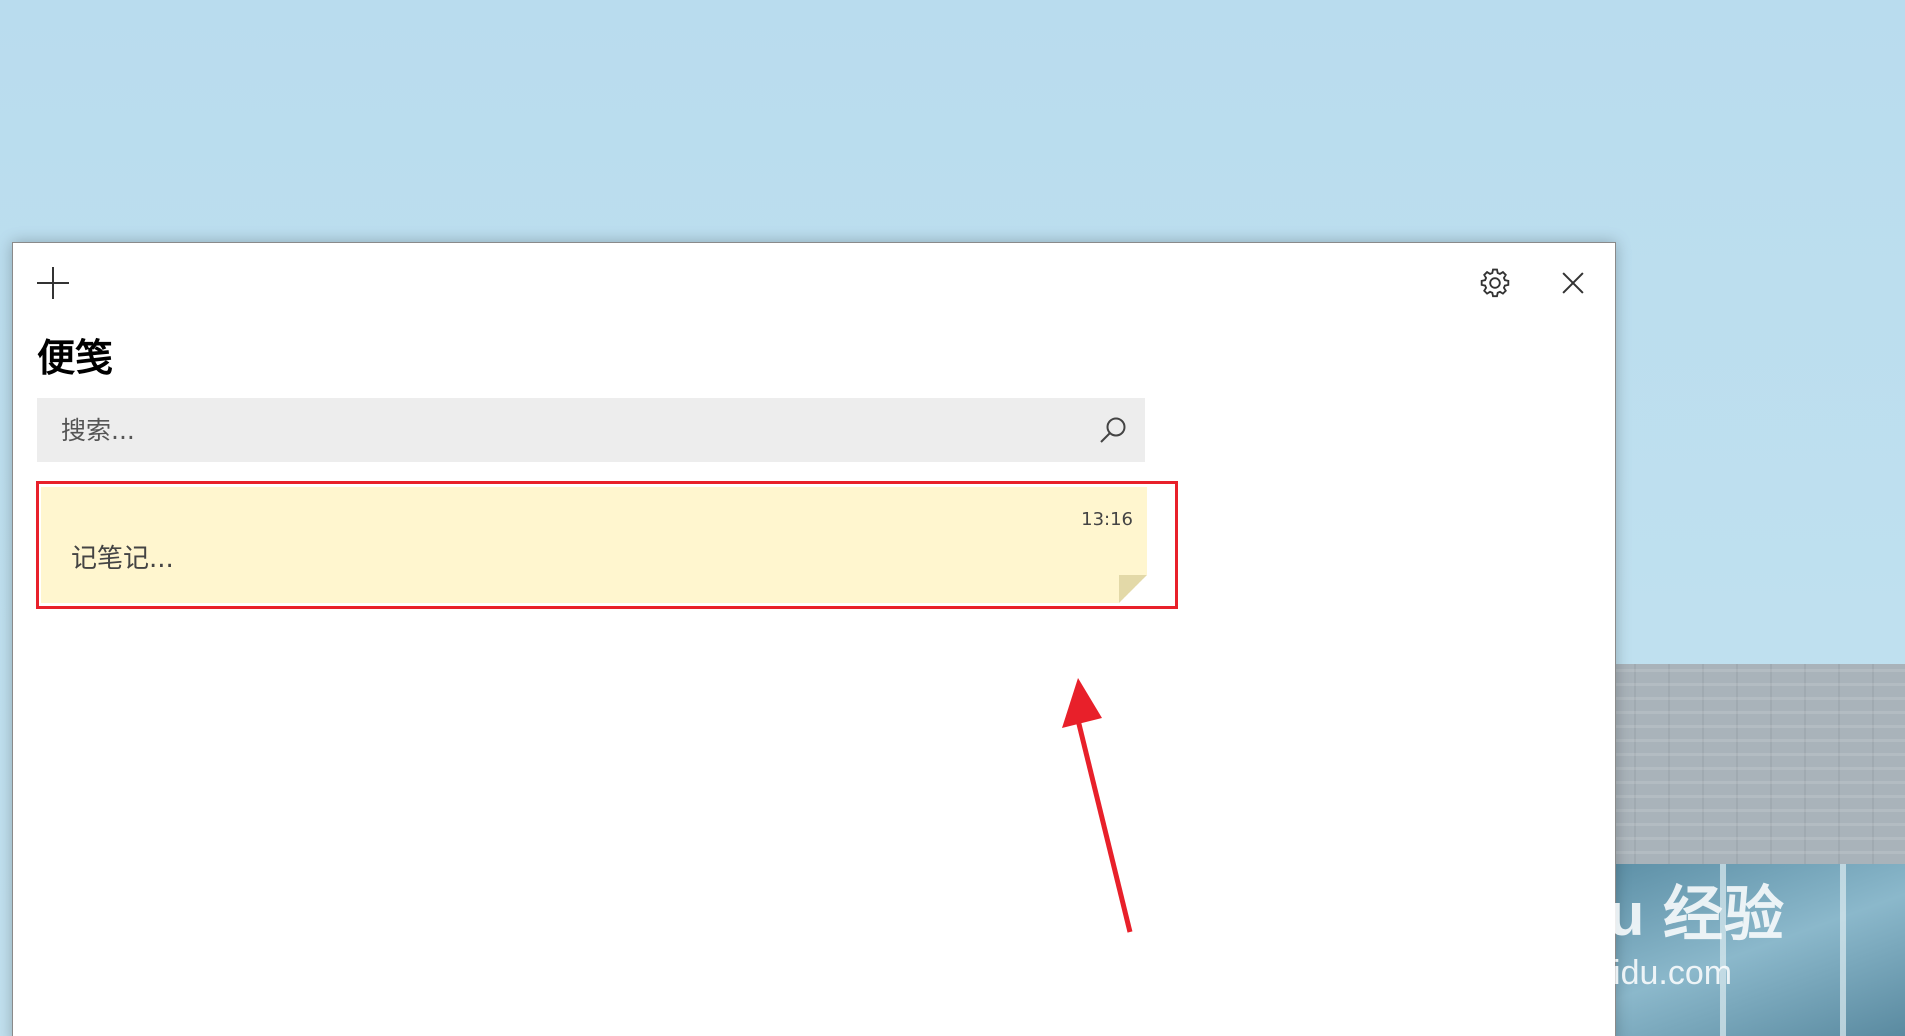  I want to click on search-bar, so click(591, 430).